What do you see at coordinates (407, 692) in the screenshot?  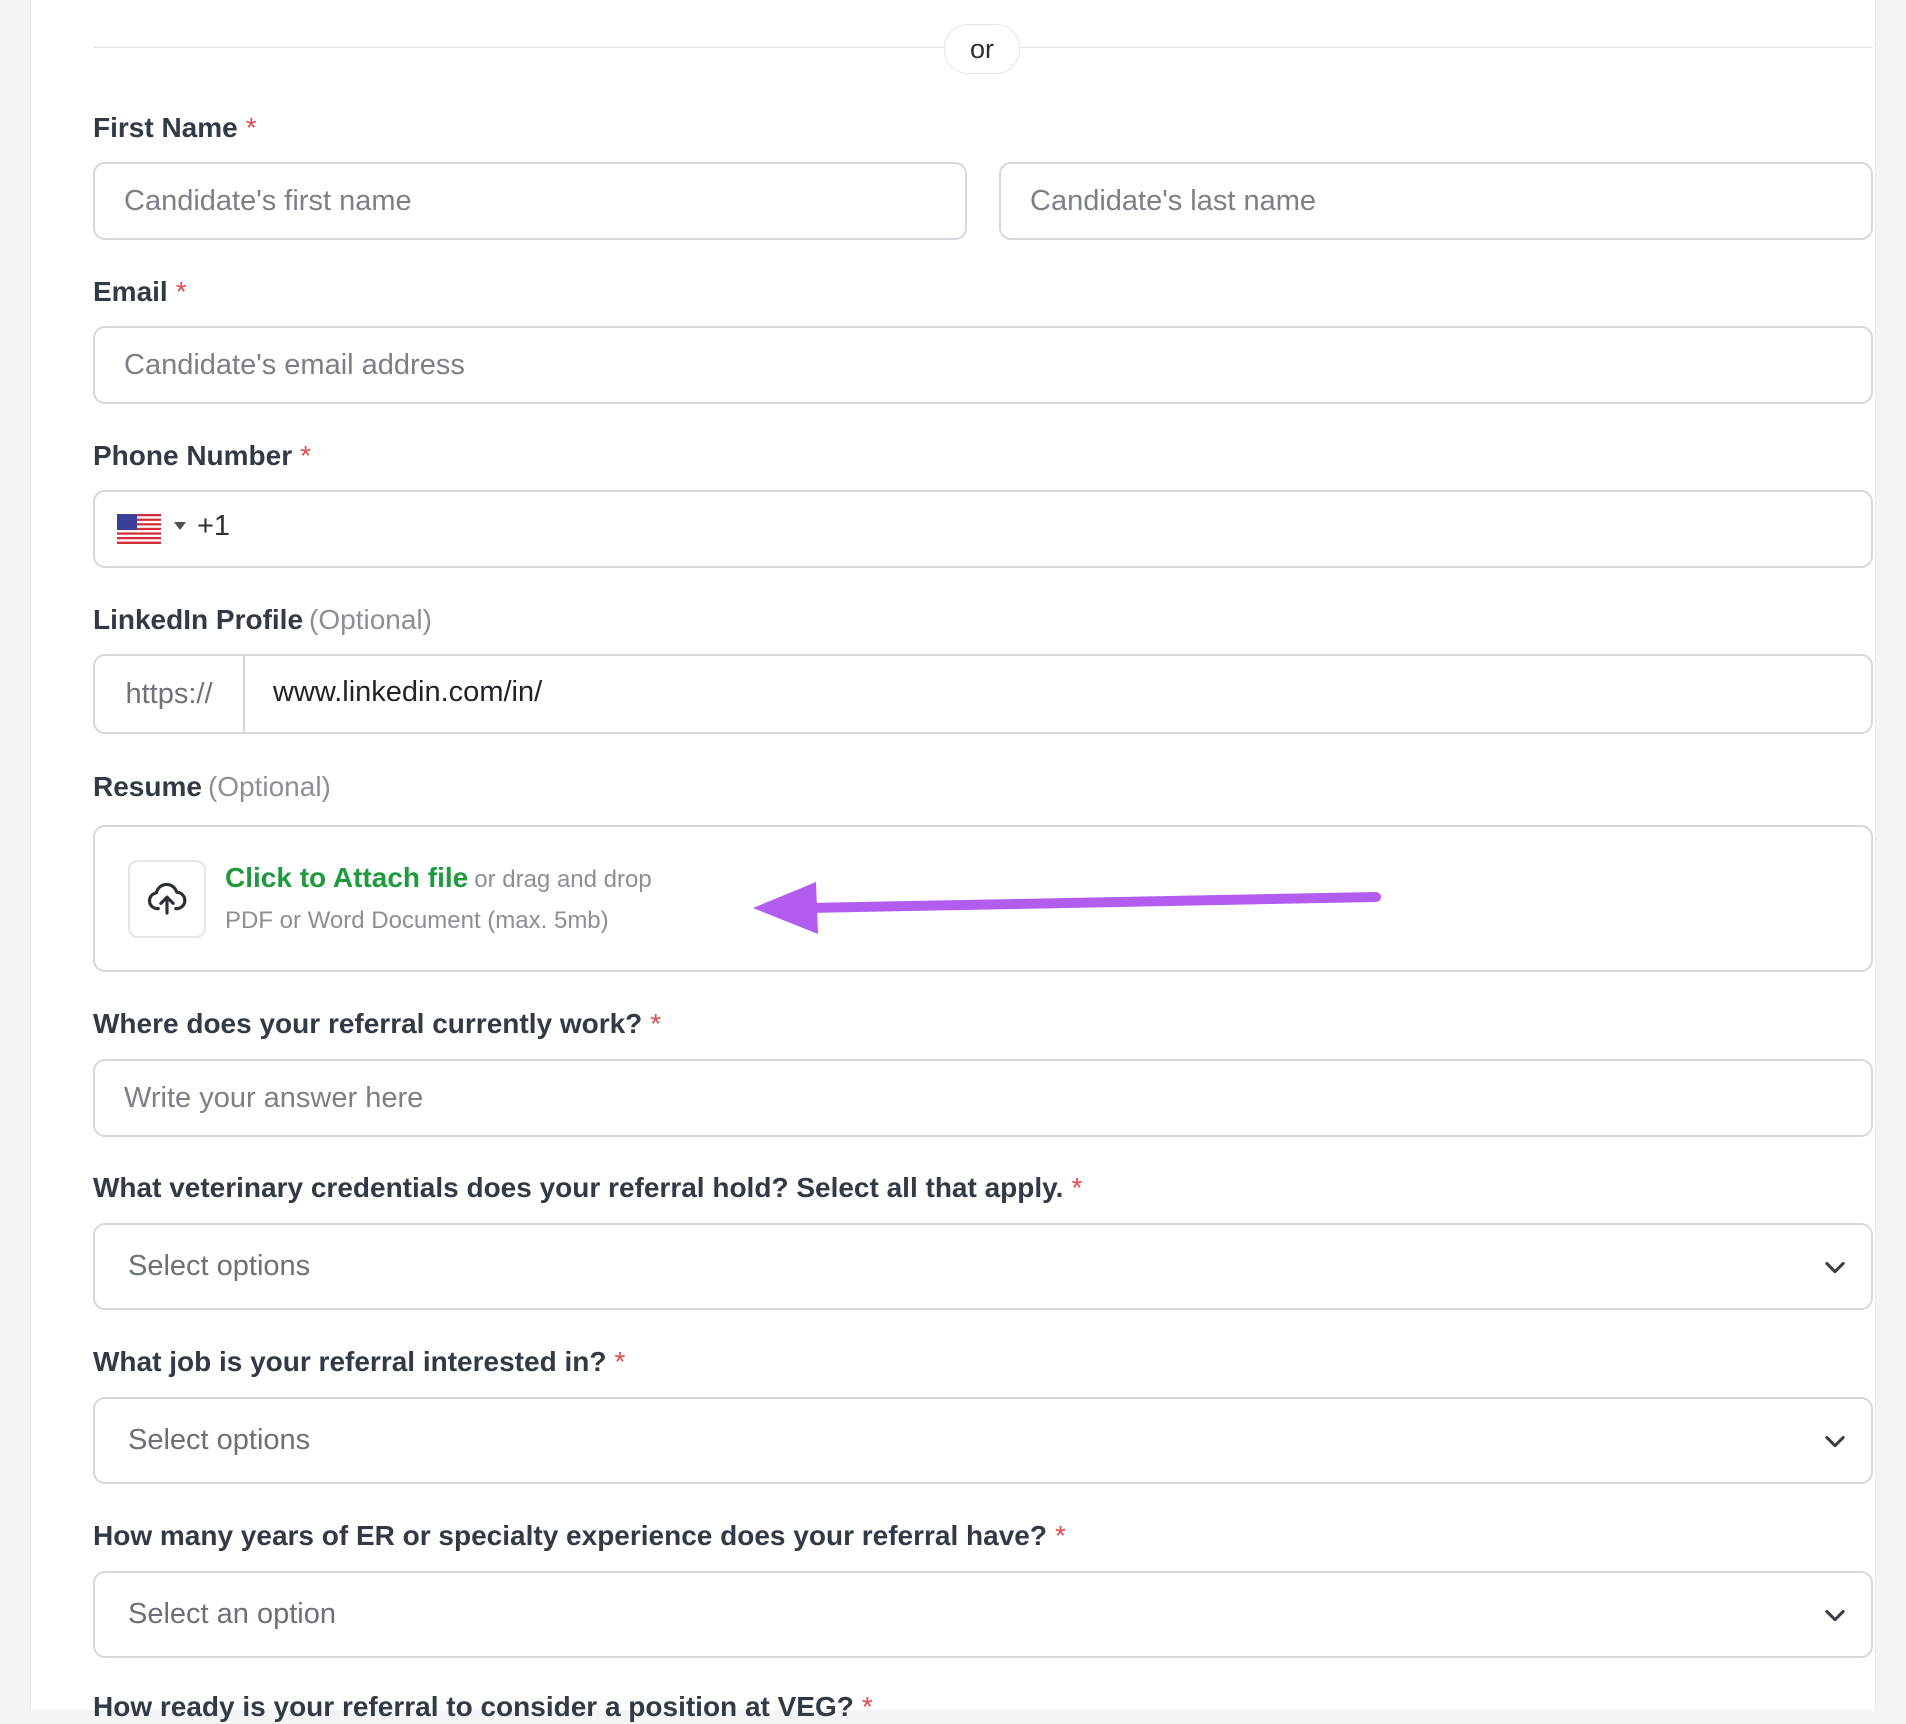 I see `linkedin-value: www.linkedin.com/in/` at bounding box center [407, 692].